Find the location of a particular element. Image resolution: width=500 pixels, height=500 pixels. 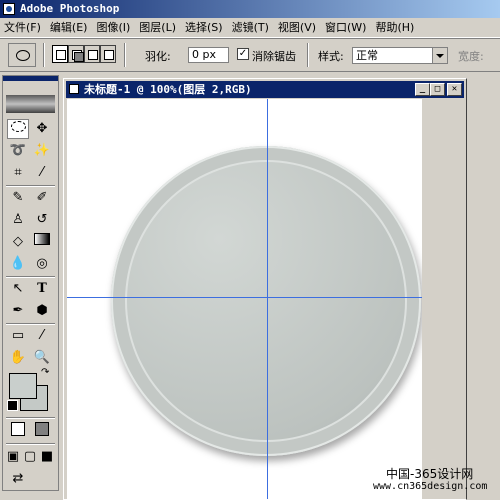

menu-filter: 滤镜(T) is located at coordinates (251, 27).